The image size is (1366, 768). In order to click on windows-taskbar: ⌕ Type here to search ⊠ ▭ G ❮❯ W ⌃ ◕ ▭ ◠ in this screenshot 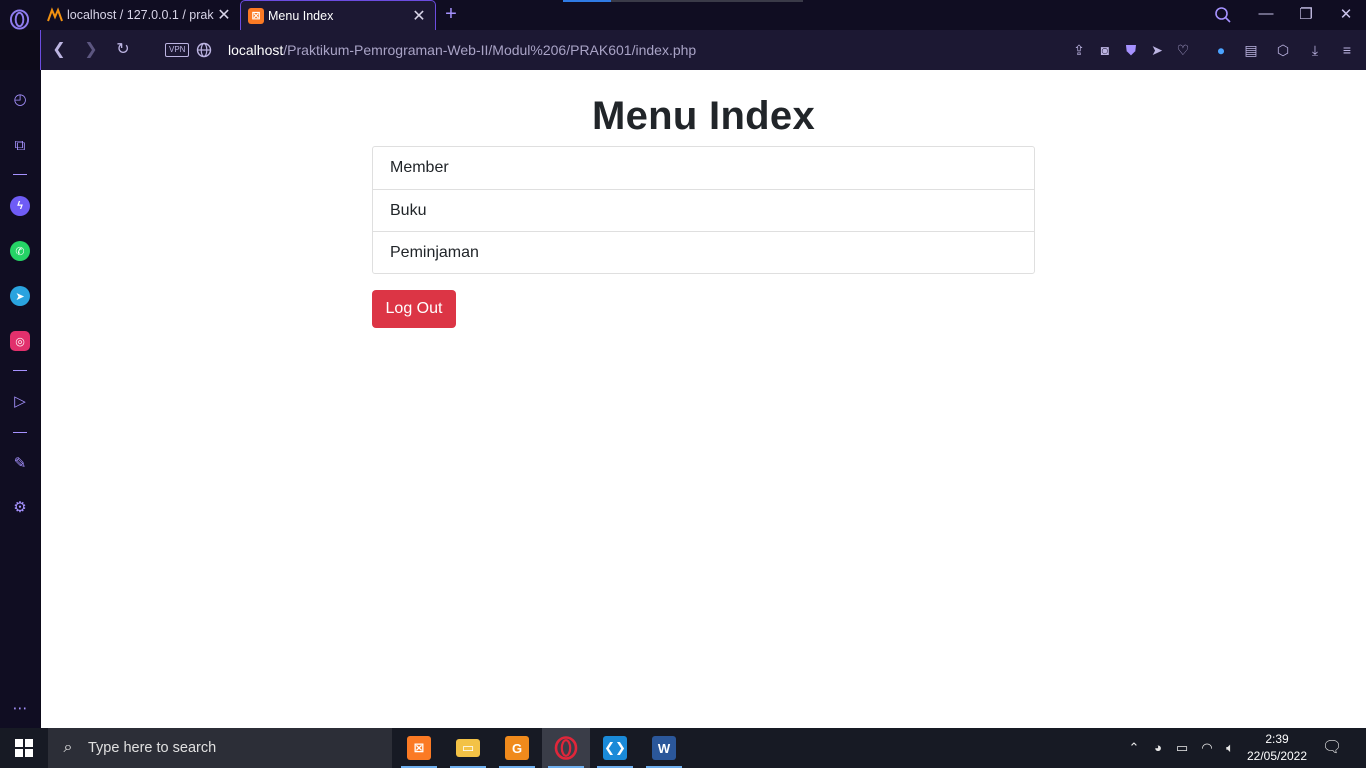, I will do `click(683, 748)`.